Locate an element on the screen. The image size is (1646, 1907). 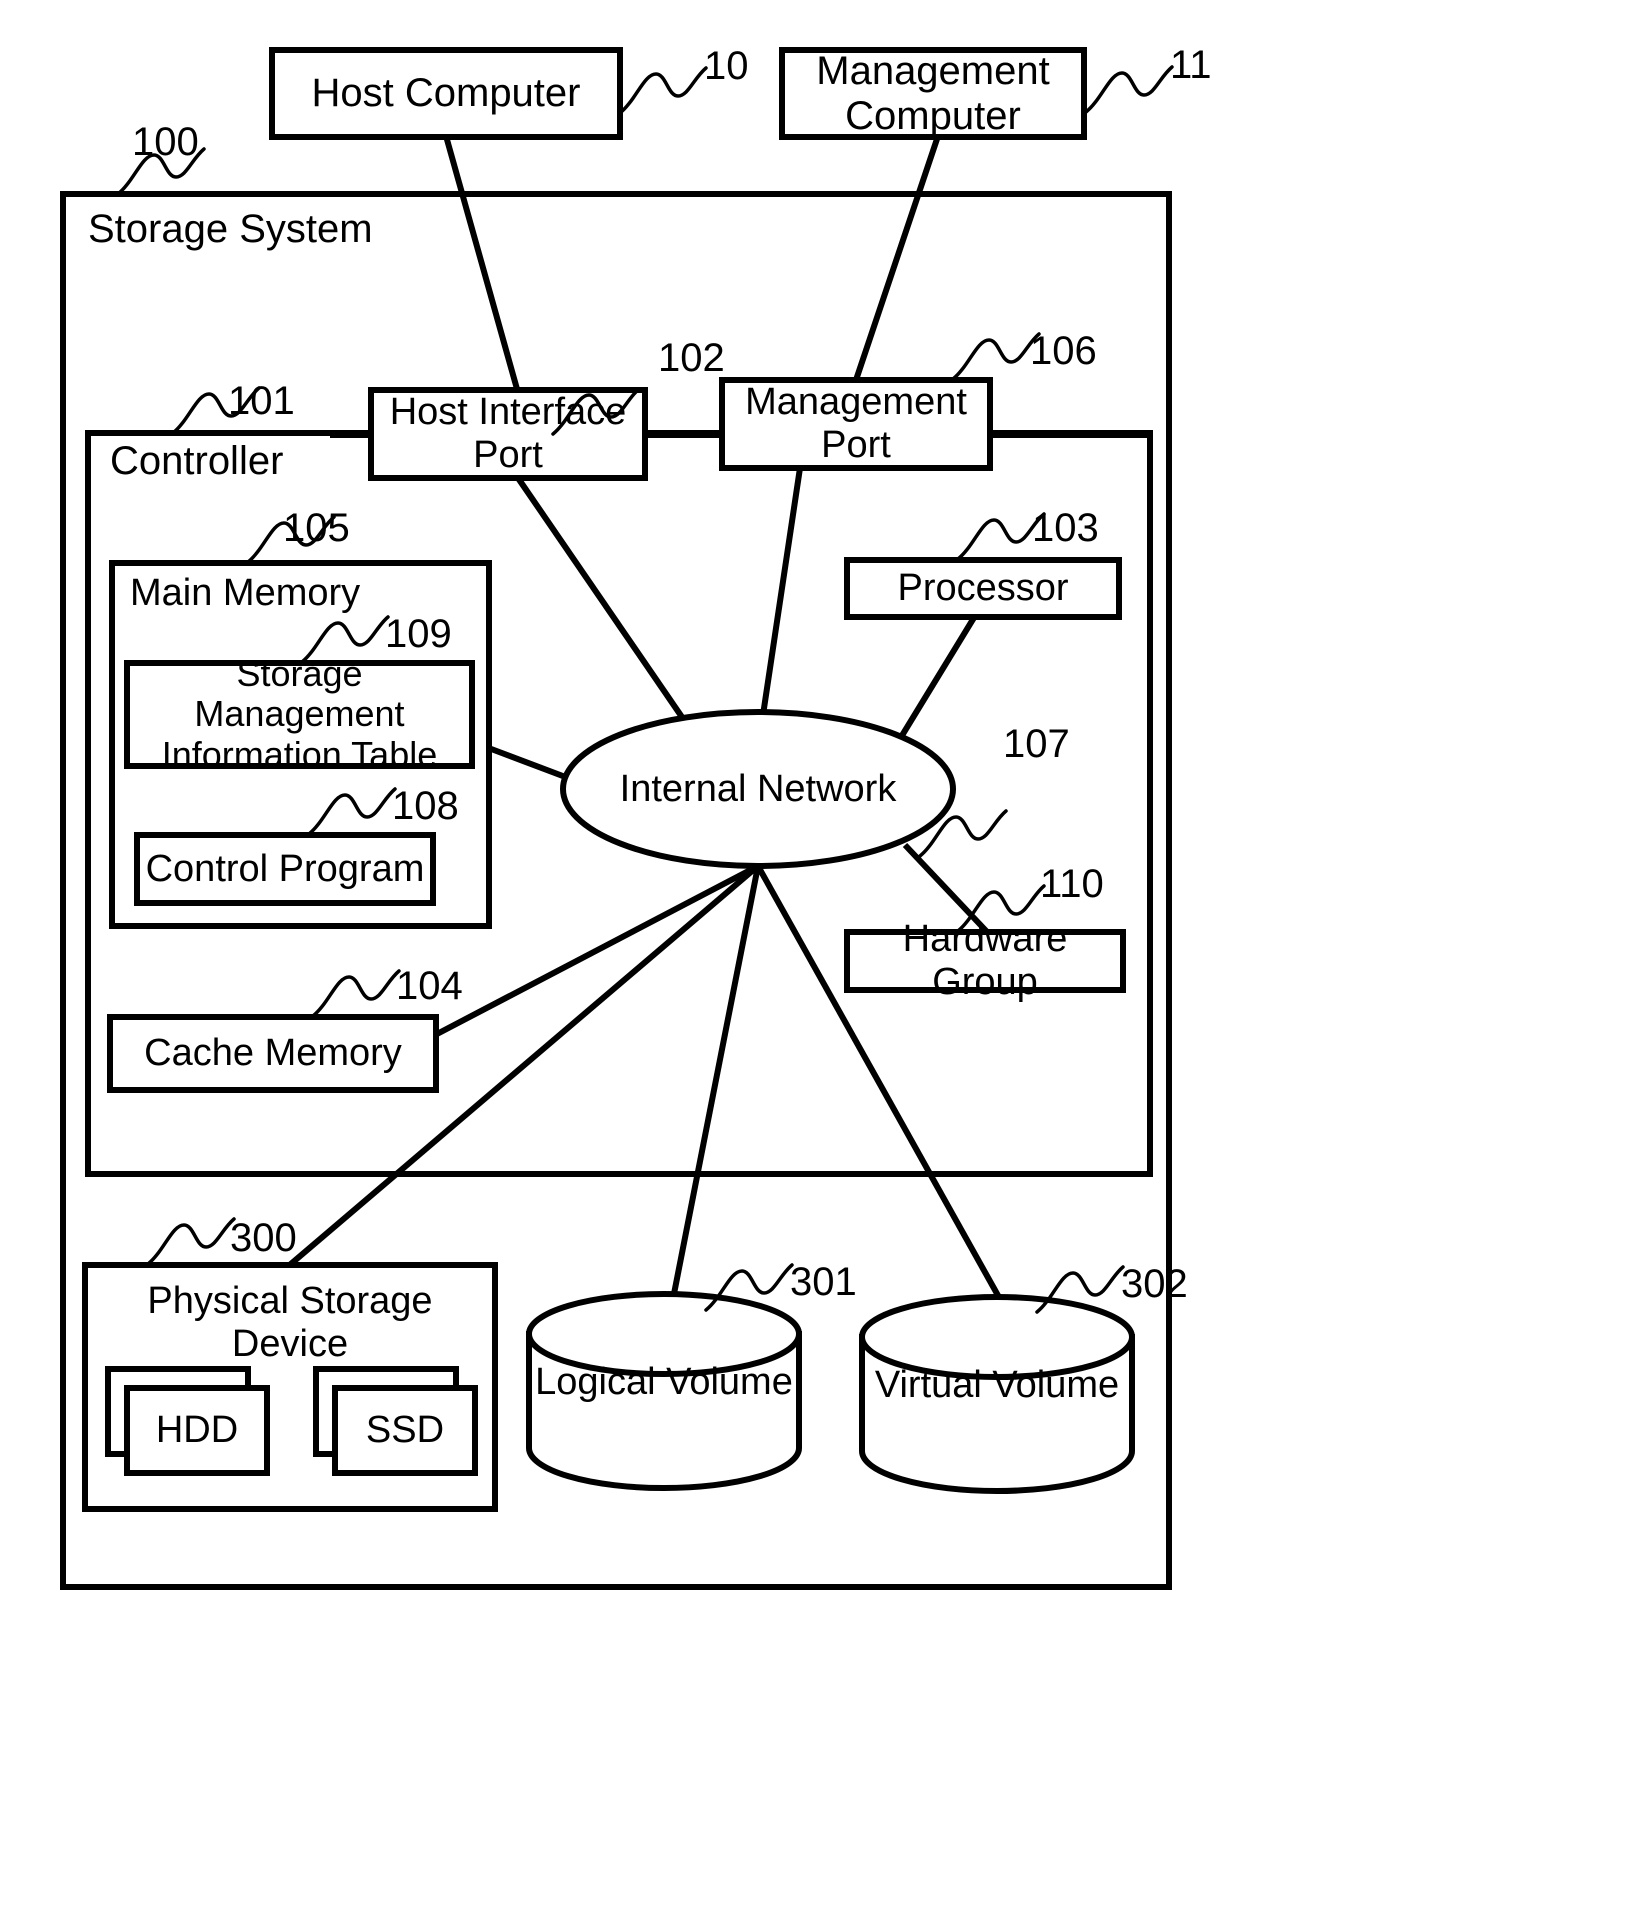
hdd-label: HDD is located at coordinates (197, 1430).